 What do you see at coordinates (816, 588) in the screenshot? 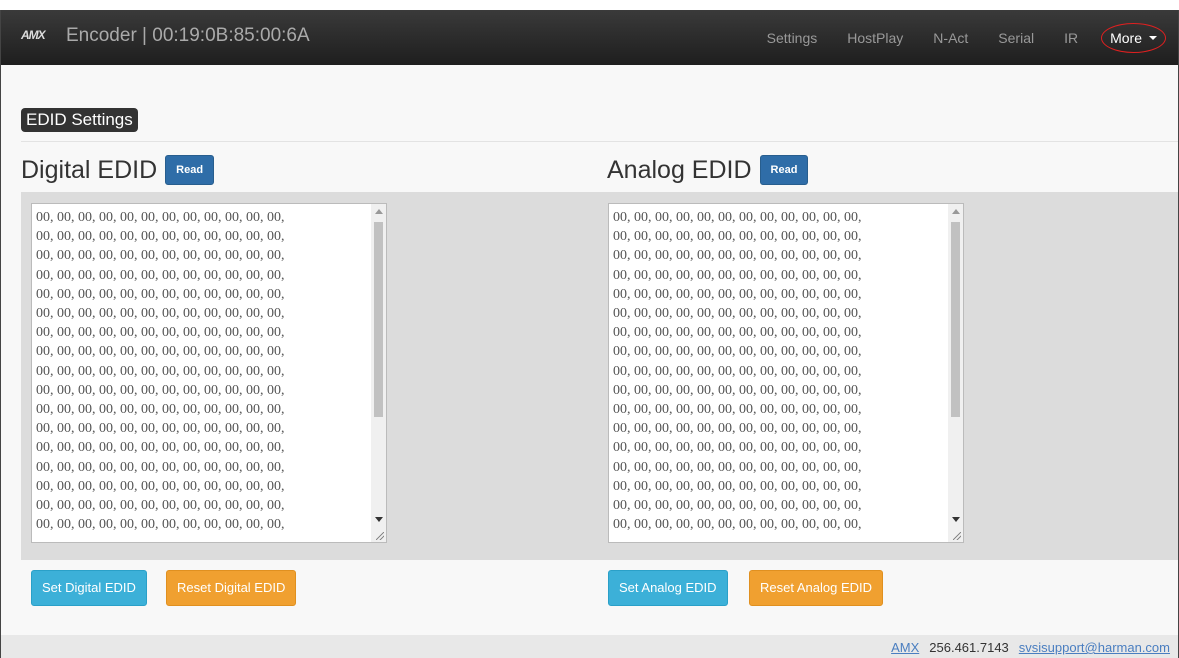
I see `reset-analog-edid-button: Reset Analog EDID` at bounding box center [816, 588].